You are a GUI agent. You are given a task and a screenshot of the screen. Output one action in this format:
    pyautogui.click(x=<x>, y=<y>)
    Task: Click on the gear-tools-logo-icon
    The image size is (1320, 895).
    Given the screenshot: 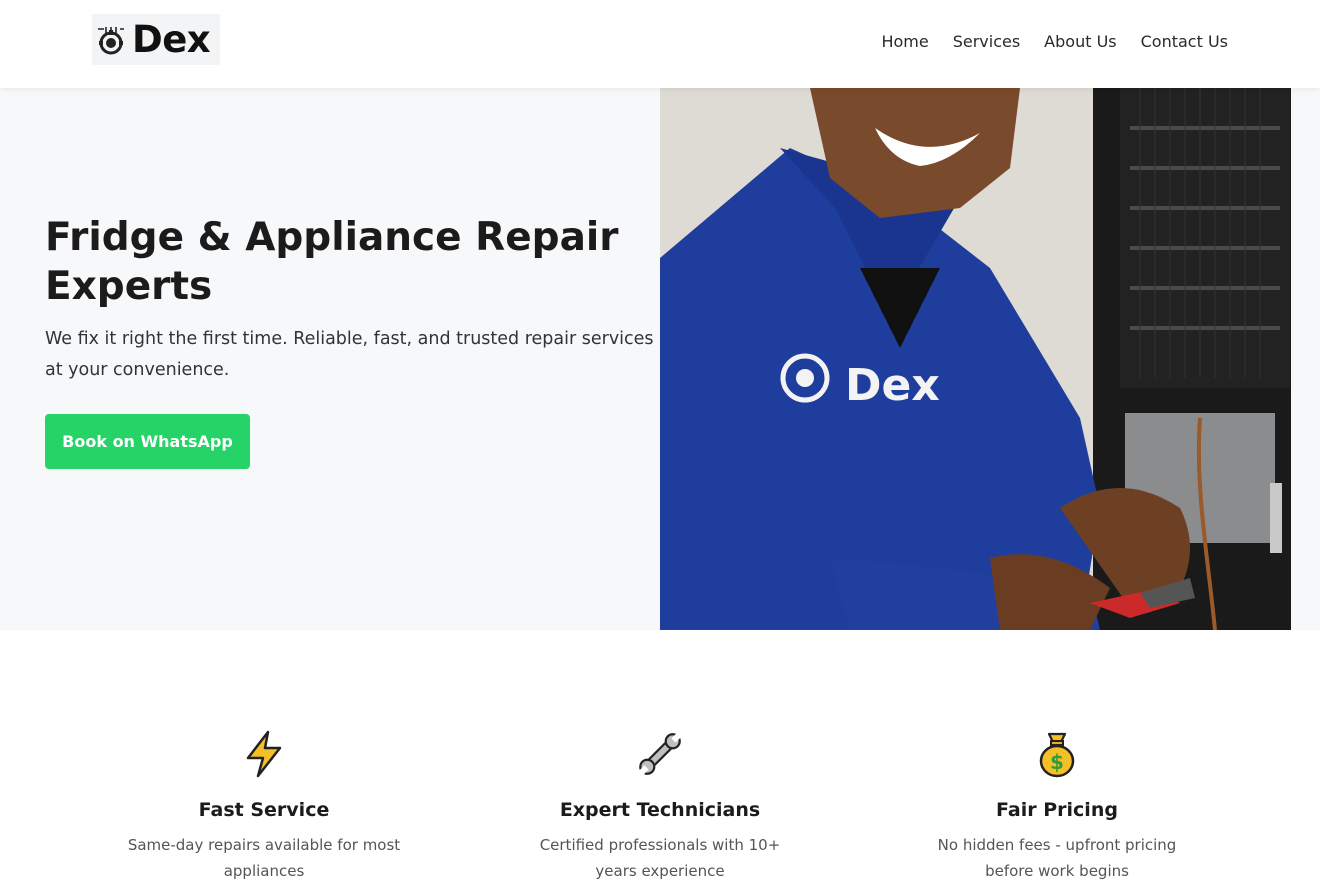 What is the action you would take?
    pyautogui.click(x=111, y=40)
    